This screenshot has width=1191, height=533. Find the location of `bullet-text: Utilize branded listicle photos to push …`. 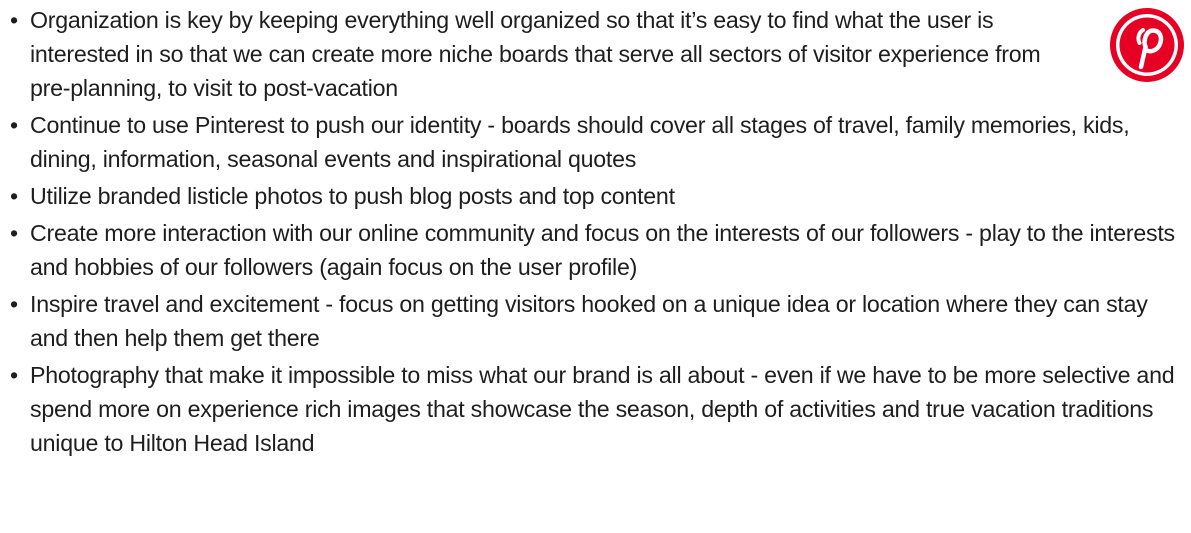

bullet-text: Utilize branded listicle photos to push … is located at coordinates (352, 196).